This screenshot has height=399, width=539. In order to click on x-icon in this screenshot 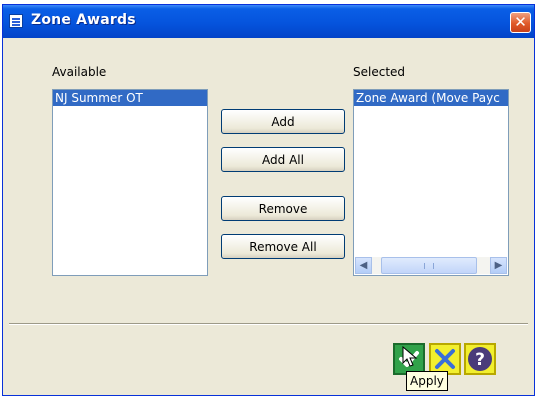, I will do `click(445, 359)`.